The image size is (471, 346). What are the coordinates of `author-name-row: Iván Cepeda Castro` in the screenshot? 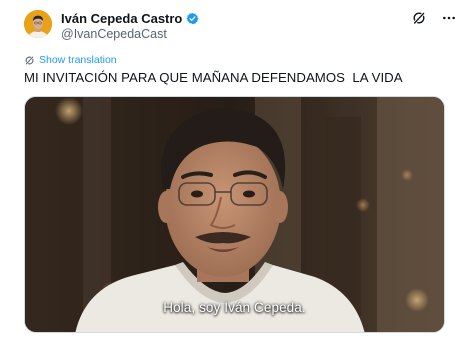 It's located at (130, 18).